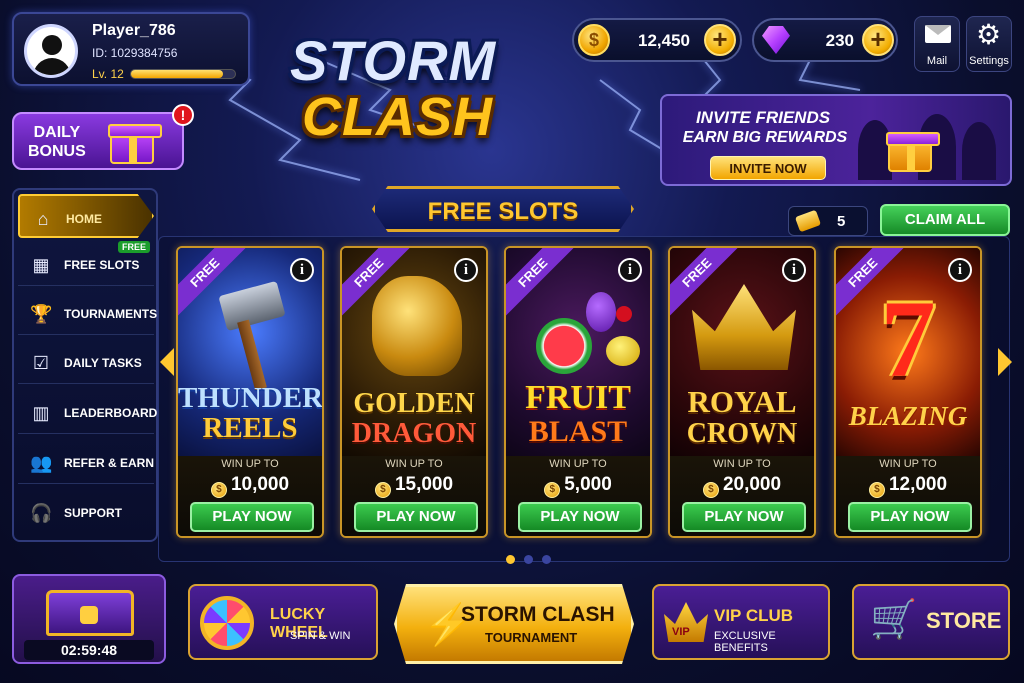 Image resolution: width=1024 pixels, height=683 pixels. What do you see at coordinates (41, 265) in the screenshot?
I see `slot-machine-icon: ▦` at bounding box center [41, 265].